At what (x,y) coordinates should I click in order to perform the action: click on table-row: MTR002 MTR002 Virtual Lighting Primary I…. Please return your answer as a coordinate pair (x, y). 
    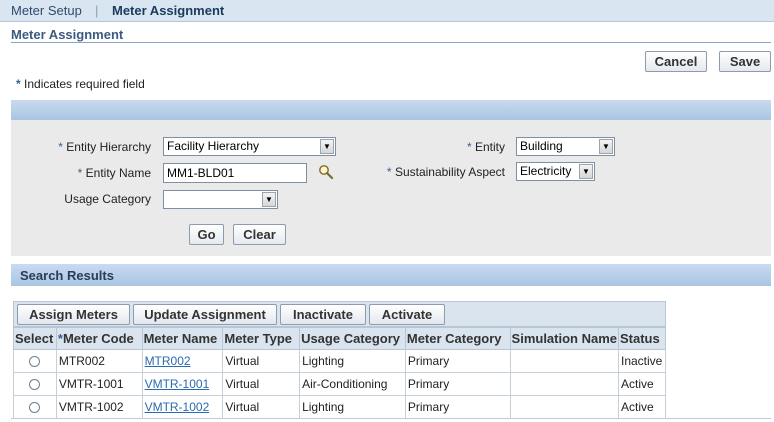
    Looking at the image, I should click on (339, 361).